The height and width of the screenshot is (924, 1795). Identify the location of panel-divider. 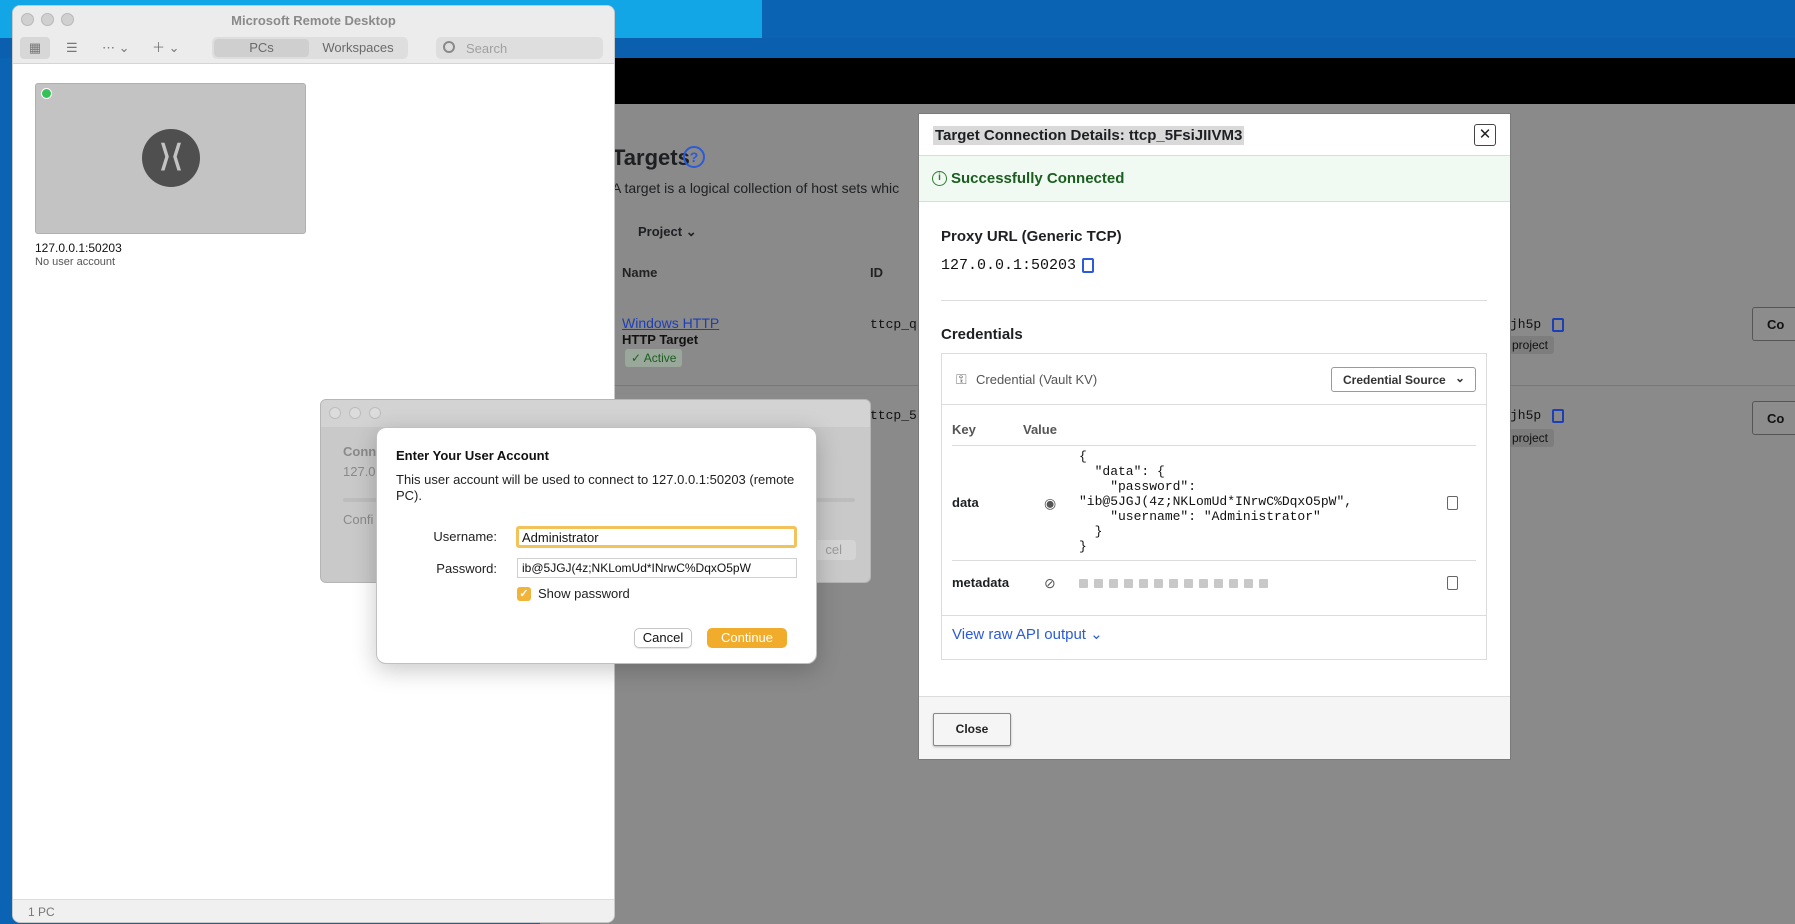
(1214, 615).